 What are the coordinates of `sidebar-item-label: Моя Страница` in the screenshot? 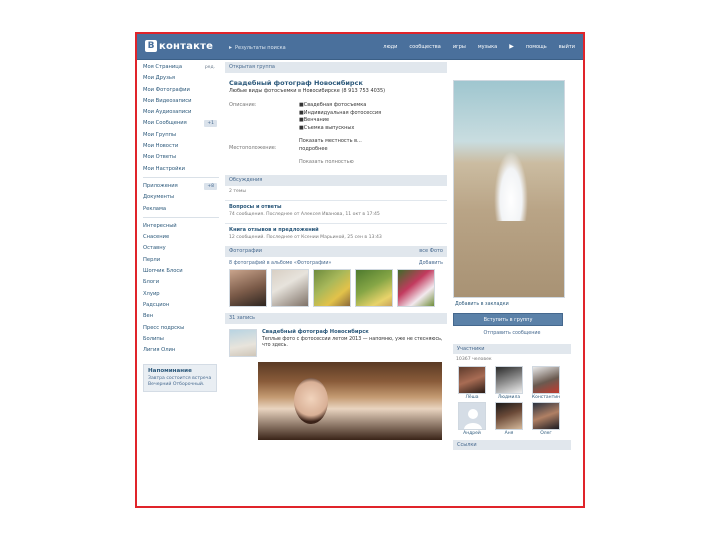 It's located at (163, 67).